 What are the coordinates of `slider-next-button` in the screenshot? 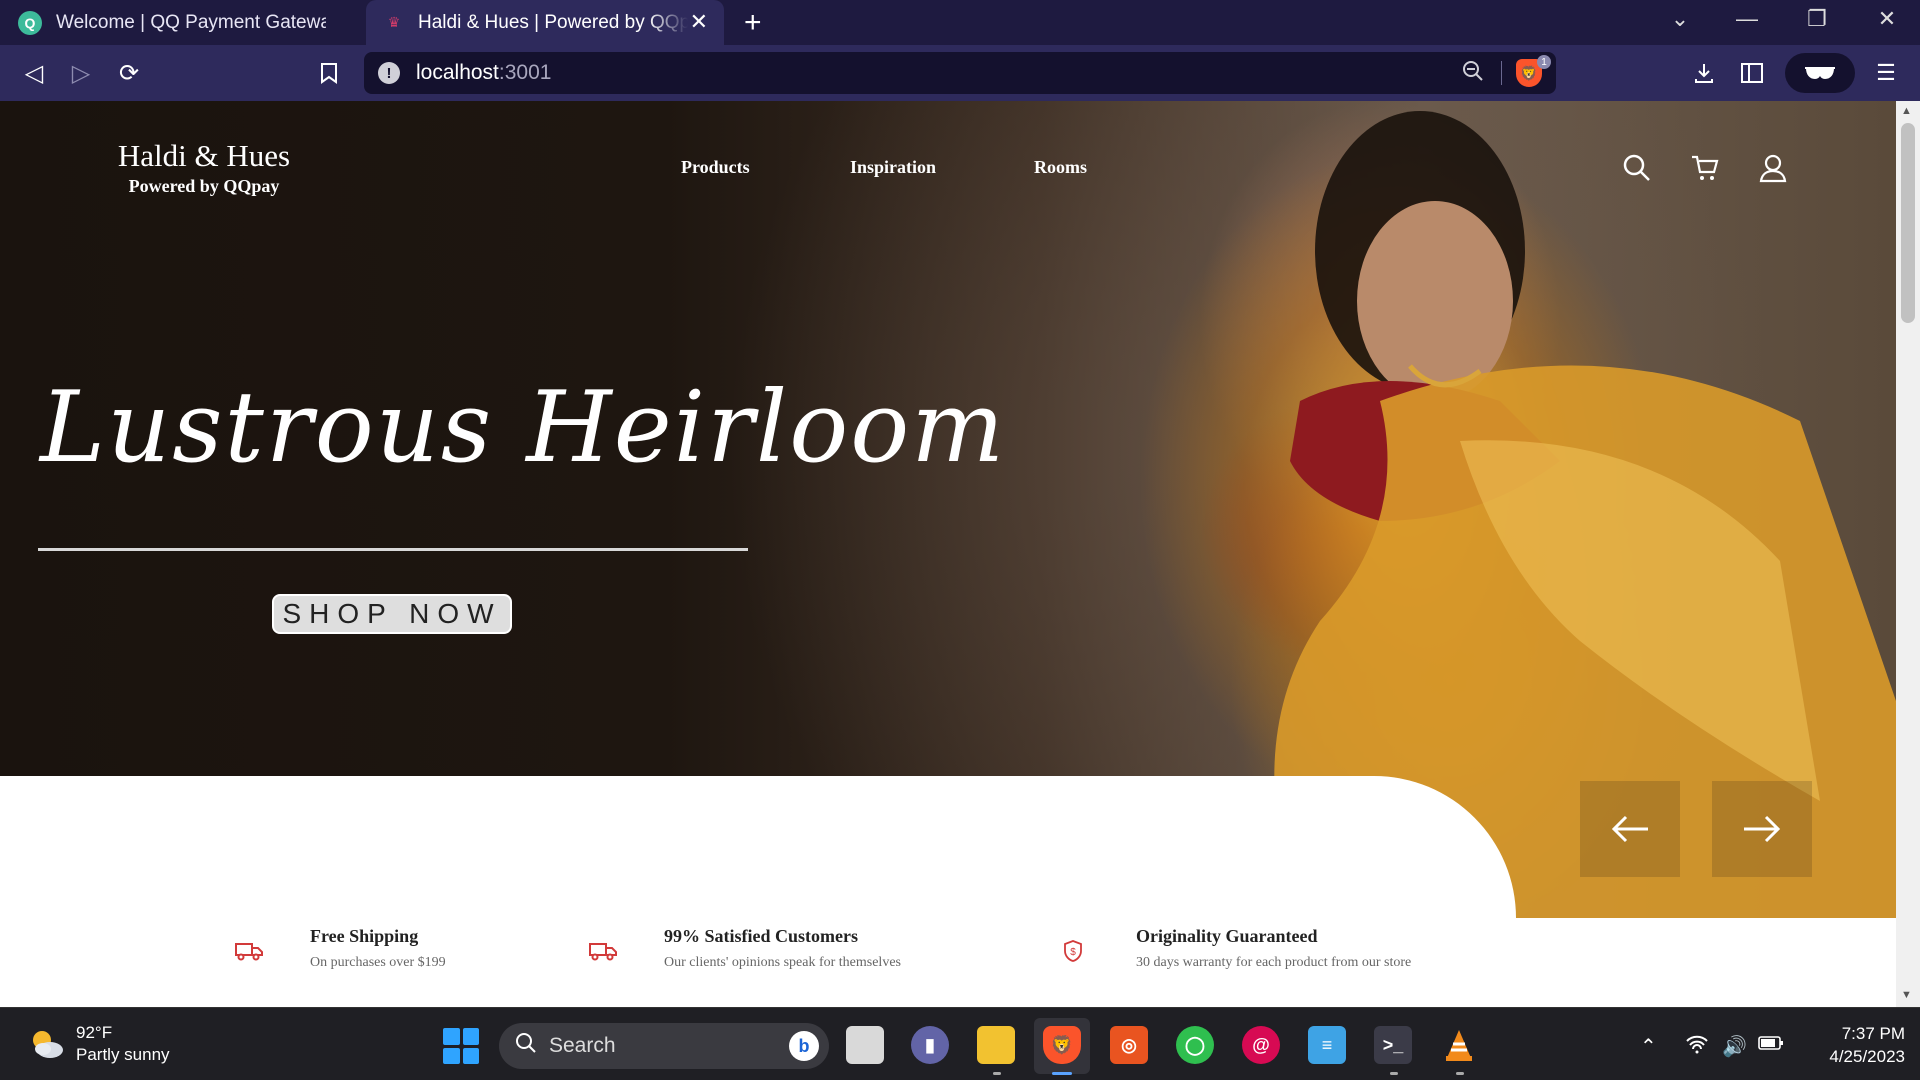 It's located at (1762, 829).